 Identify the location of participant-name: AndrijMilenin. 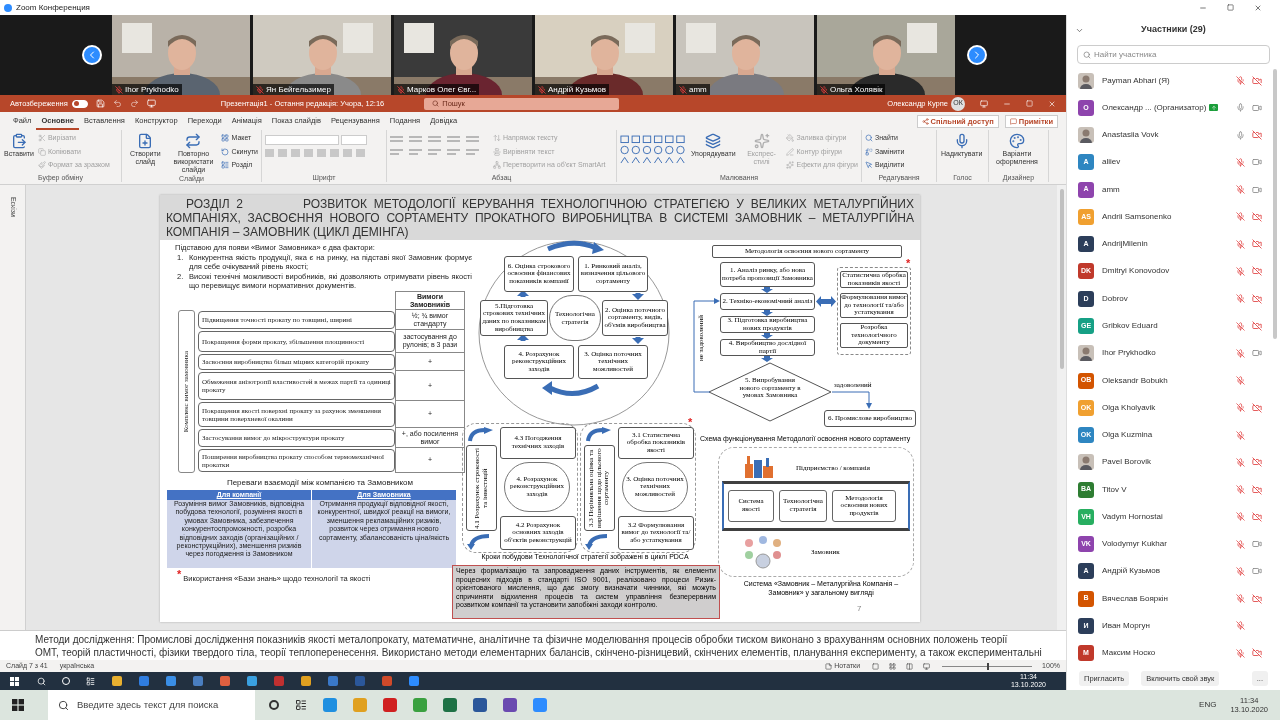
(1125, 244).